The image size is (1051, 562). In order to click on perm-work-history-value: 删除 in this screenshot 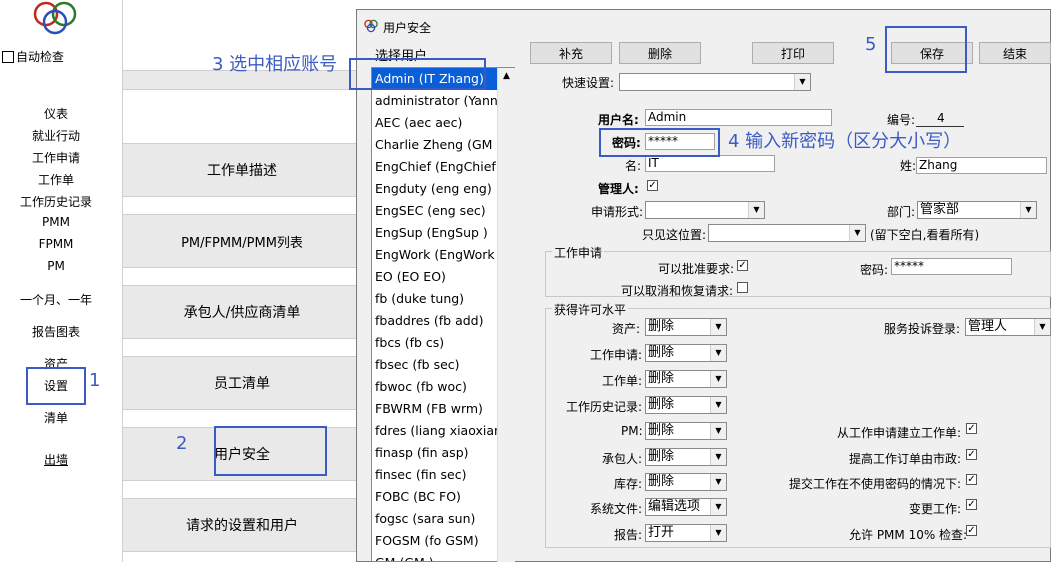, I will do `click(661, 404)`.